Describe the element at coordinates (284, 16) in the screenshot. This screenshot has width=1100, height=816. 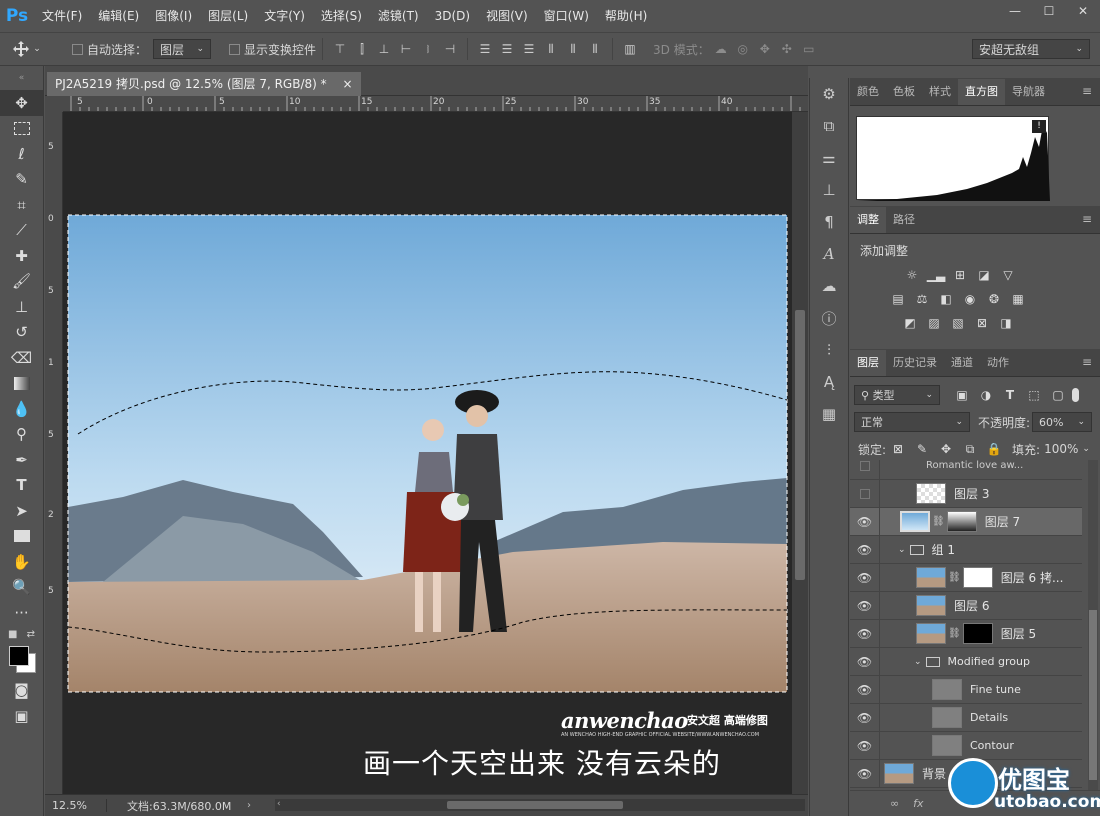
I see `menu-type: 文字(Y)` at that location.